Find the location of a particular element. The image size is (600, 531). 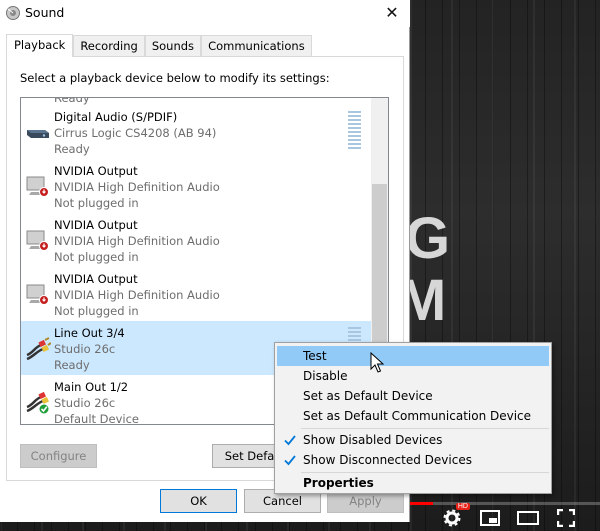

tab-strip: Playback Recording Sounds Communications is located at coordinates (159, 45).